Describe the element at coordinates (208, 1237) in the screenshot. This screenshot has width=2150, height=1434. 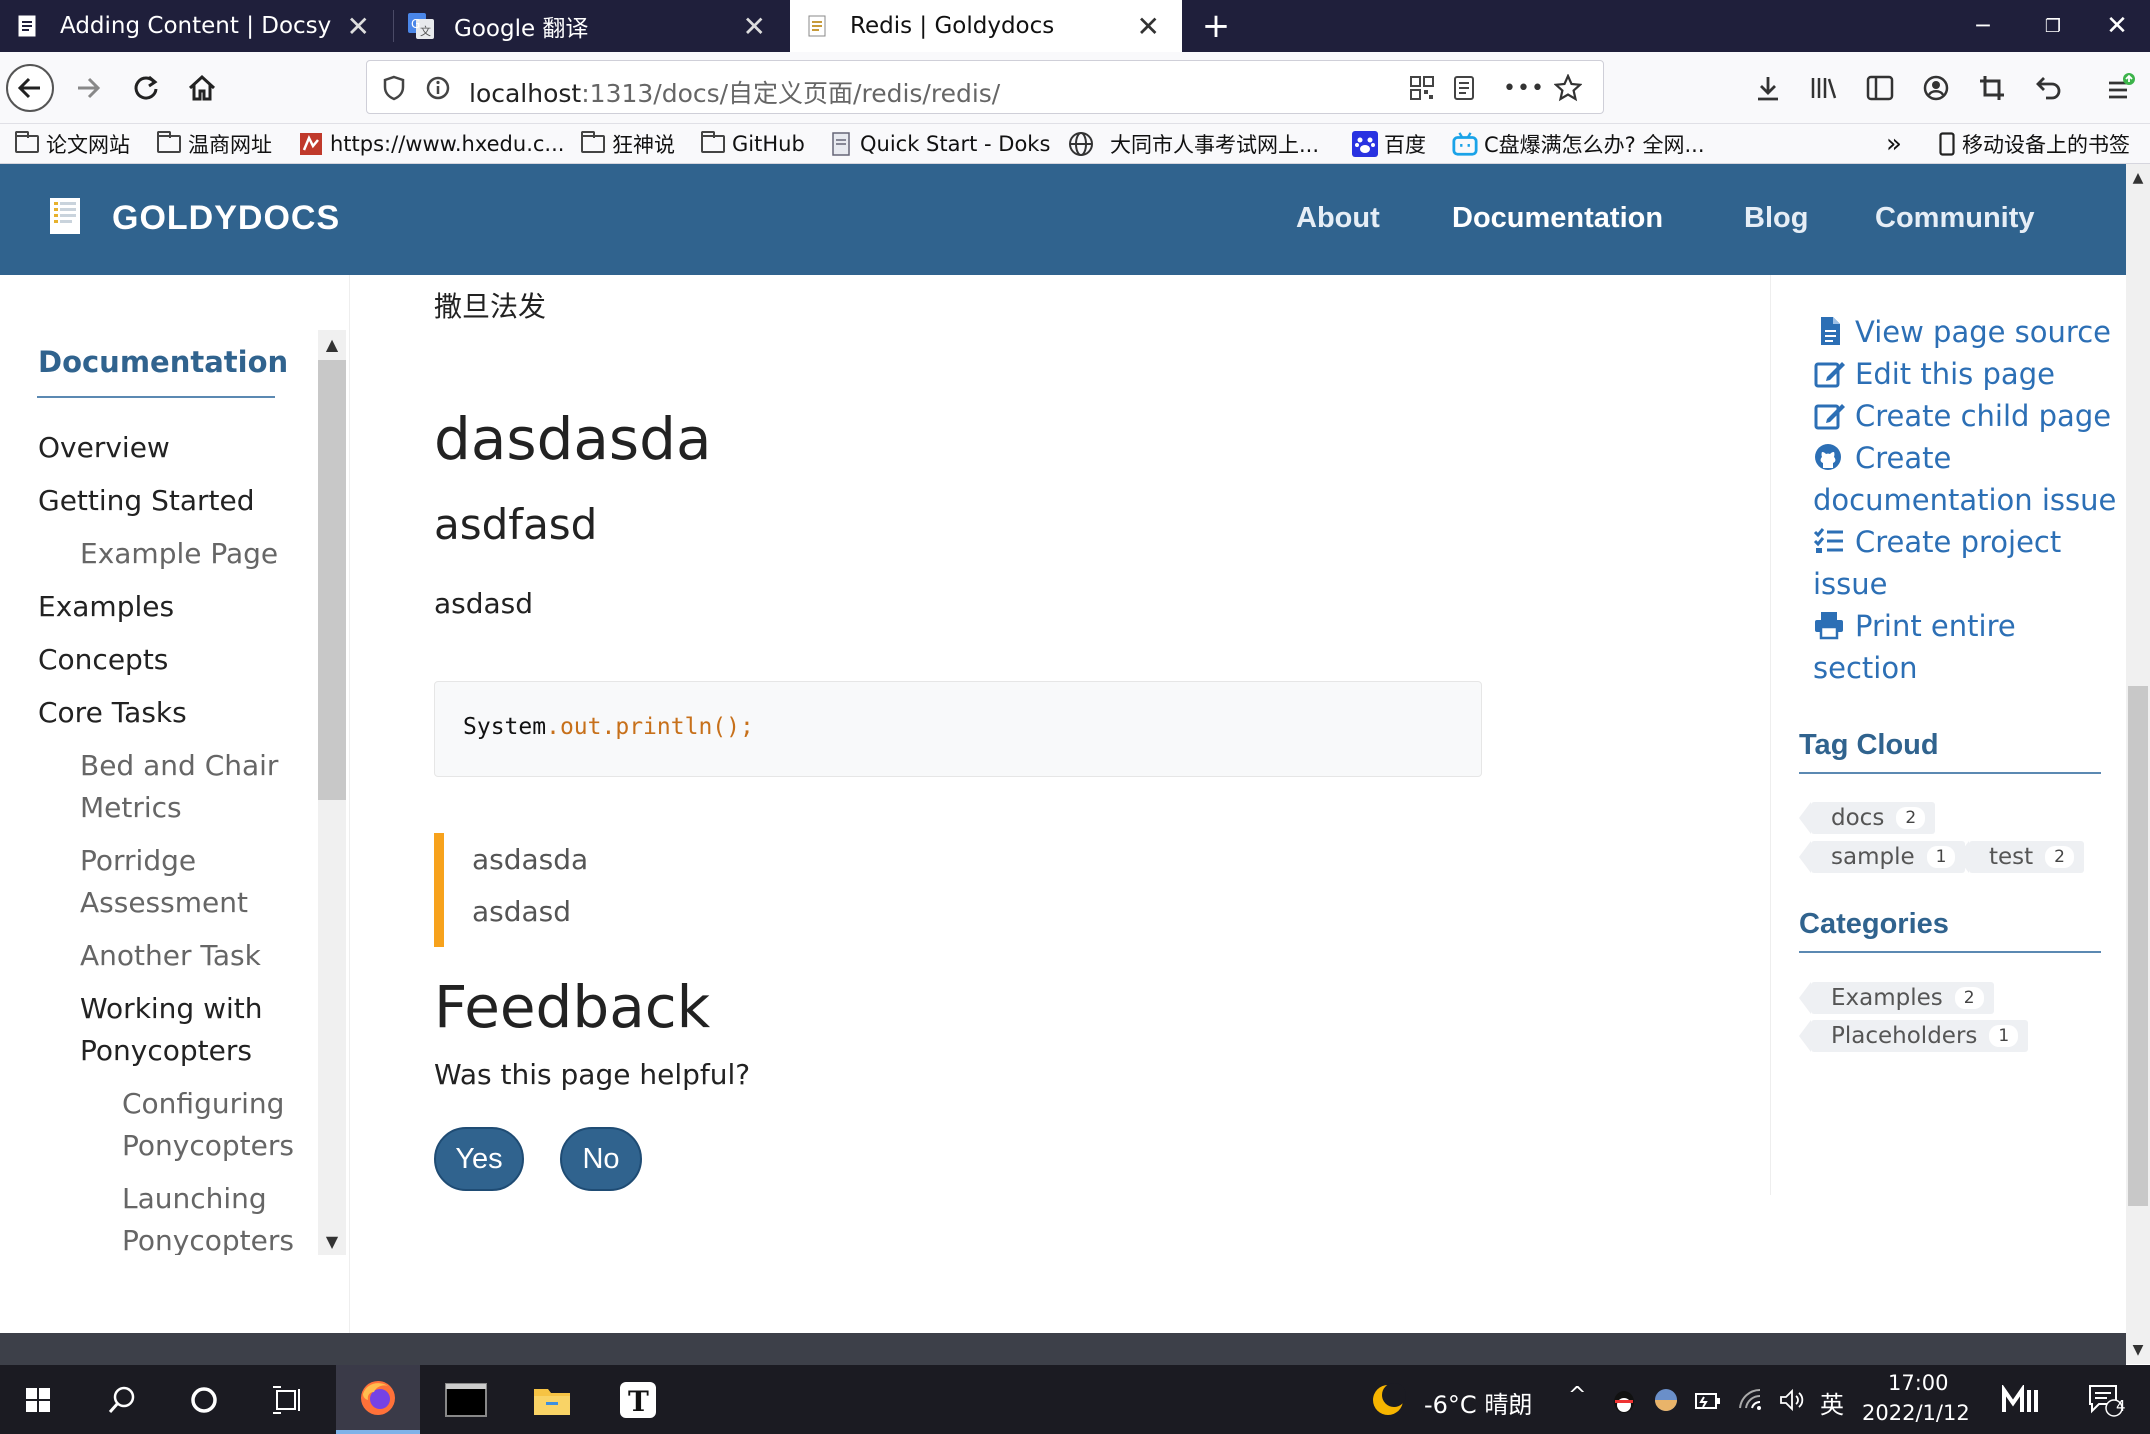
I see `nav-item-launching-cont: Ponycopters` at that location.